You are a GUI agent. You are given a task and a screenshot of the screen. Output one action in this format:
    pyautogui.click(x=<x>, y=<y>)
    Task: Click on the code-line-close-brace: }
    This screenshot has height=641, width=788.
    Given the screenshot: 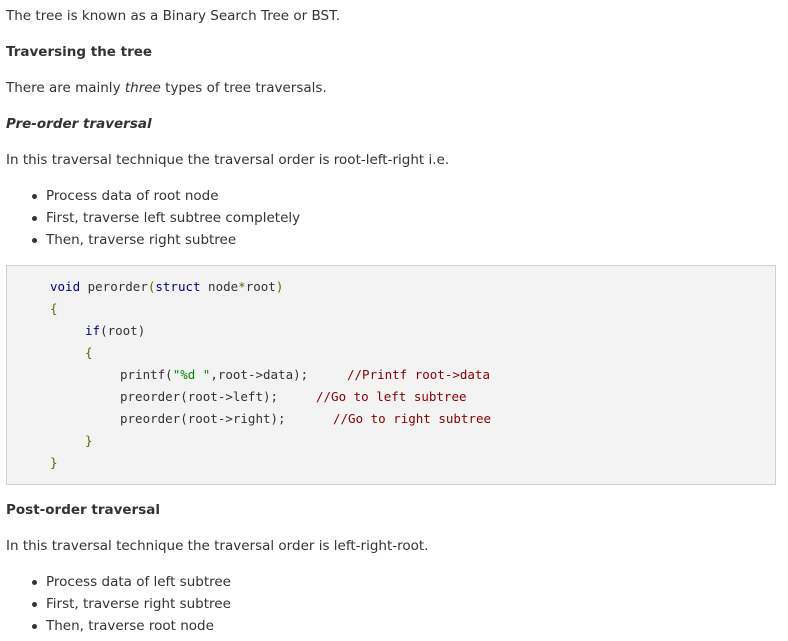 What is the action you would take?
    pyautogui.click(x=54, y=462)
    